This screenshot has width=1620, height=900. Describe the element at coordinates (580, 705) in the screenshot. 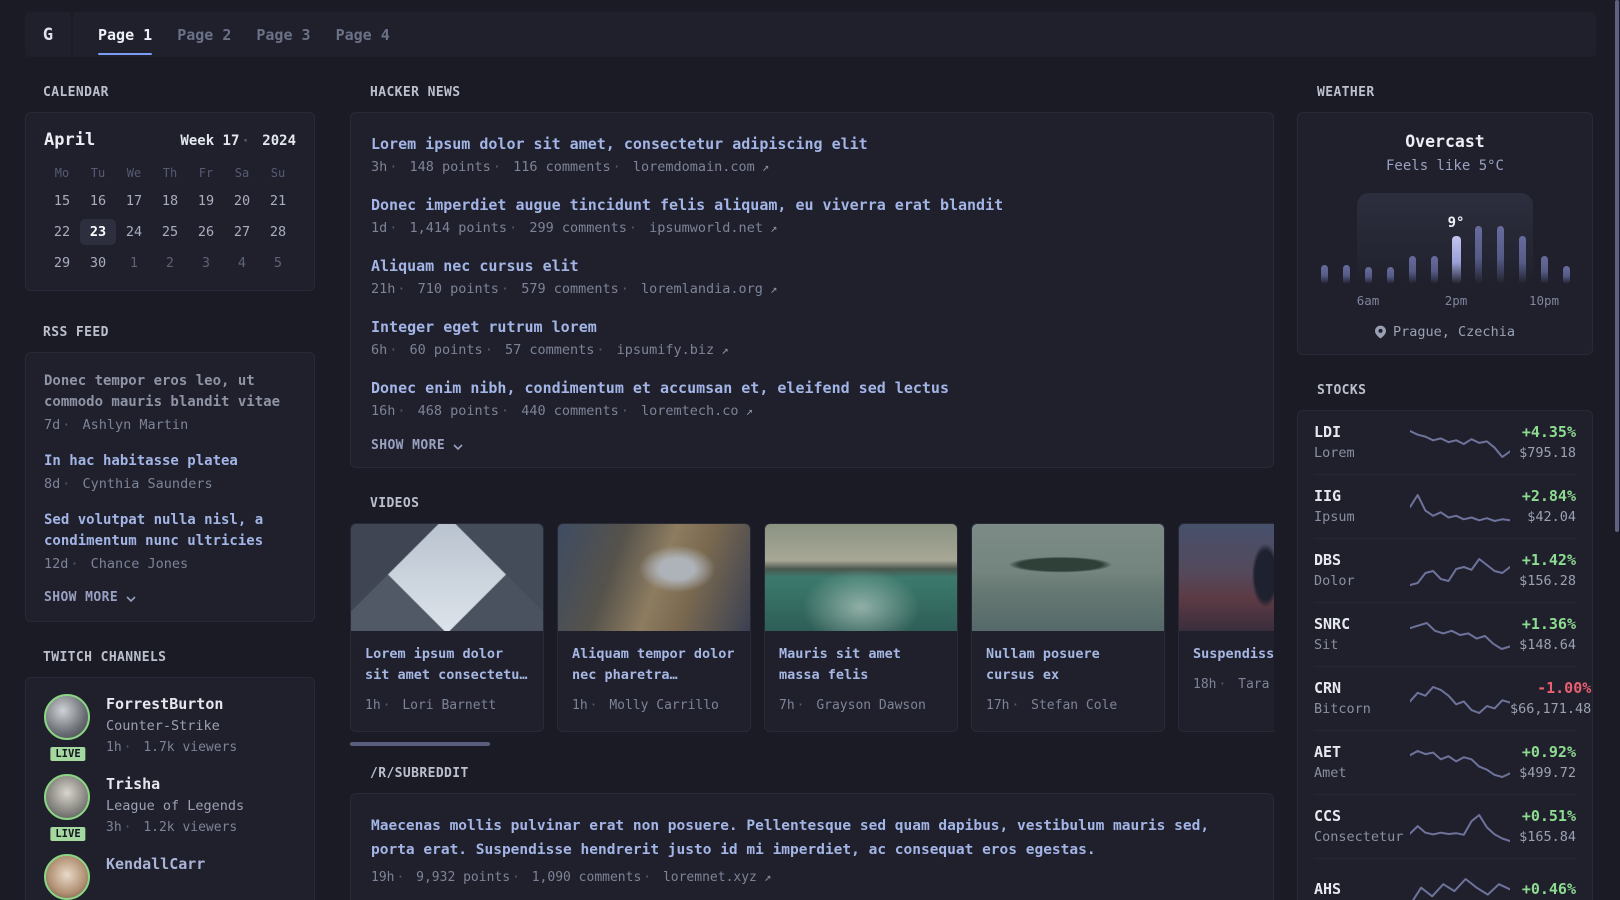

I see `video-age: 1h` at that location.